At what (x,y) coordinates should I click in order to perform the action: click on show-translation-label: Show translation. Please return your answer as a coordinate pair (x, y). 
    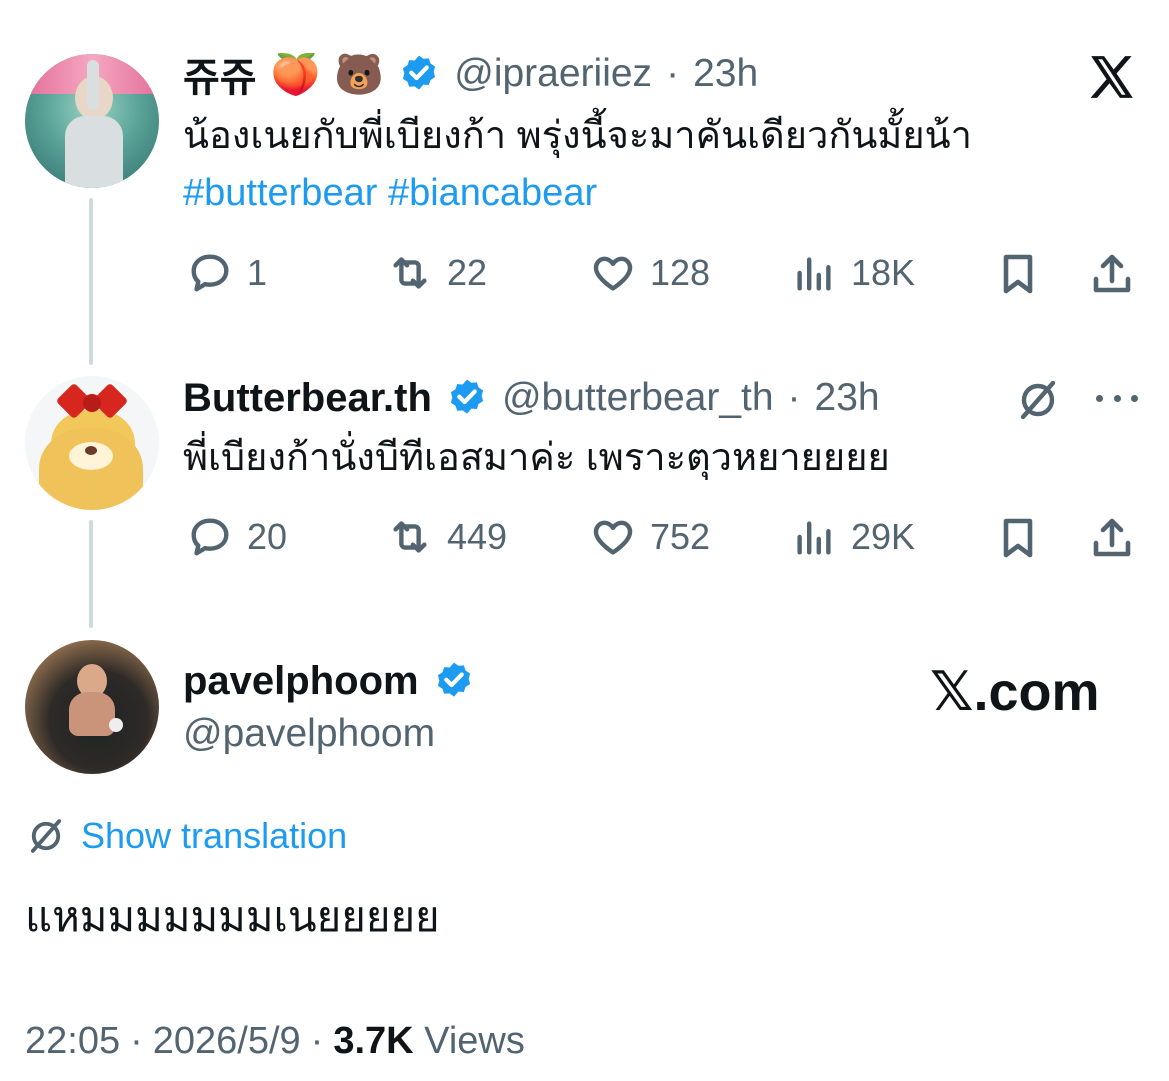
    Looking at the image, I should click on (214, 836).